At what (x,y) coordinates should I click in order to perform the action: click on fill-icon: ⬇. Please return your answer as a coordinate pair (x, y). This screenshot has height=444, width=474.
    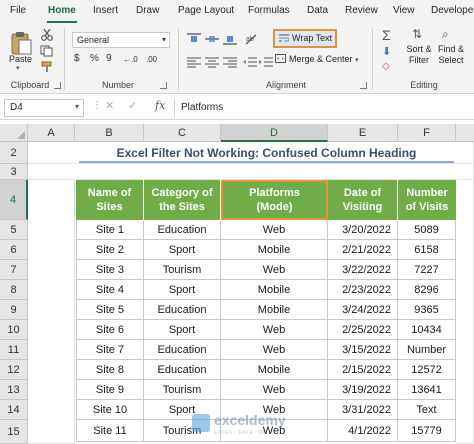
    Looking at the image, I should click on (386, 51).